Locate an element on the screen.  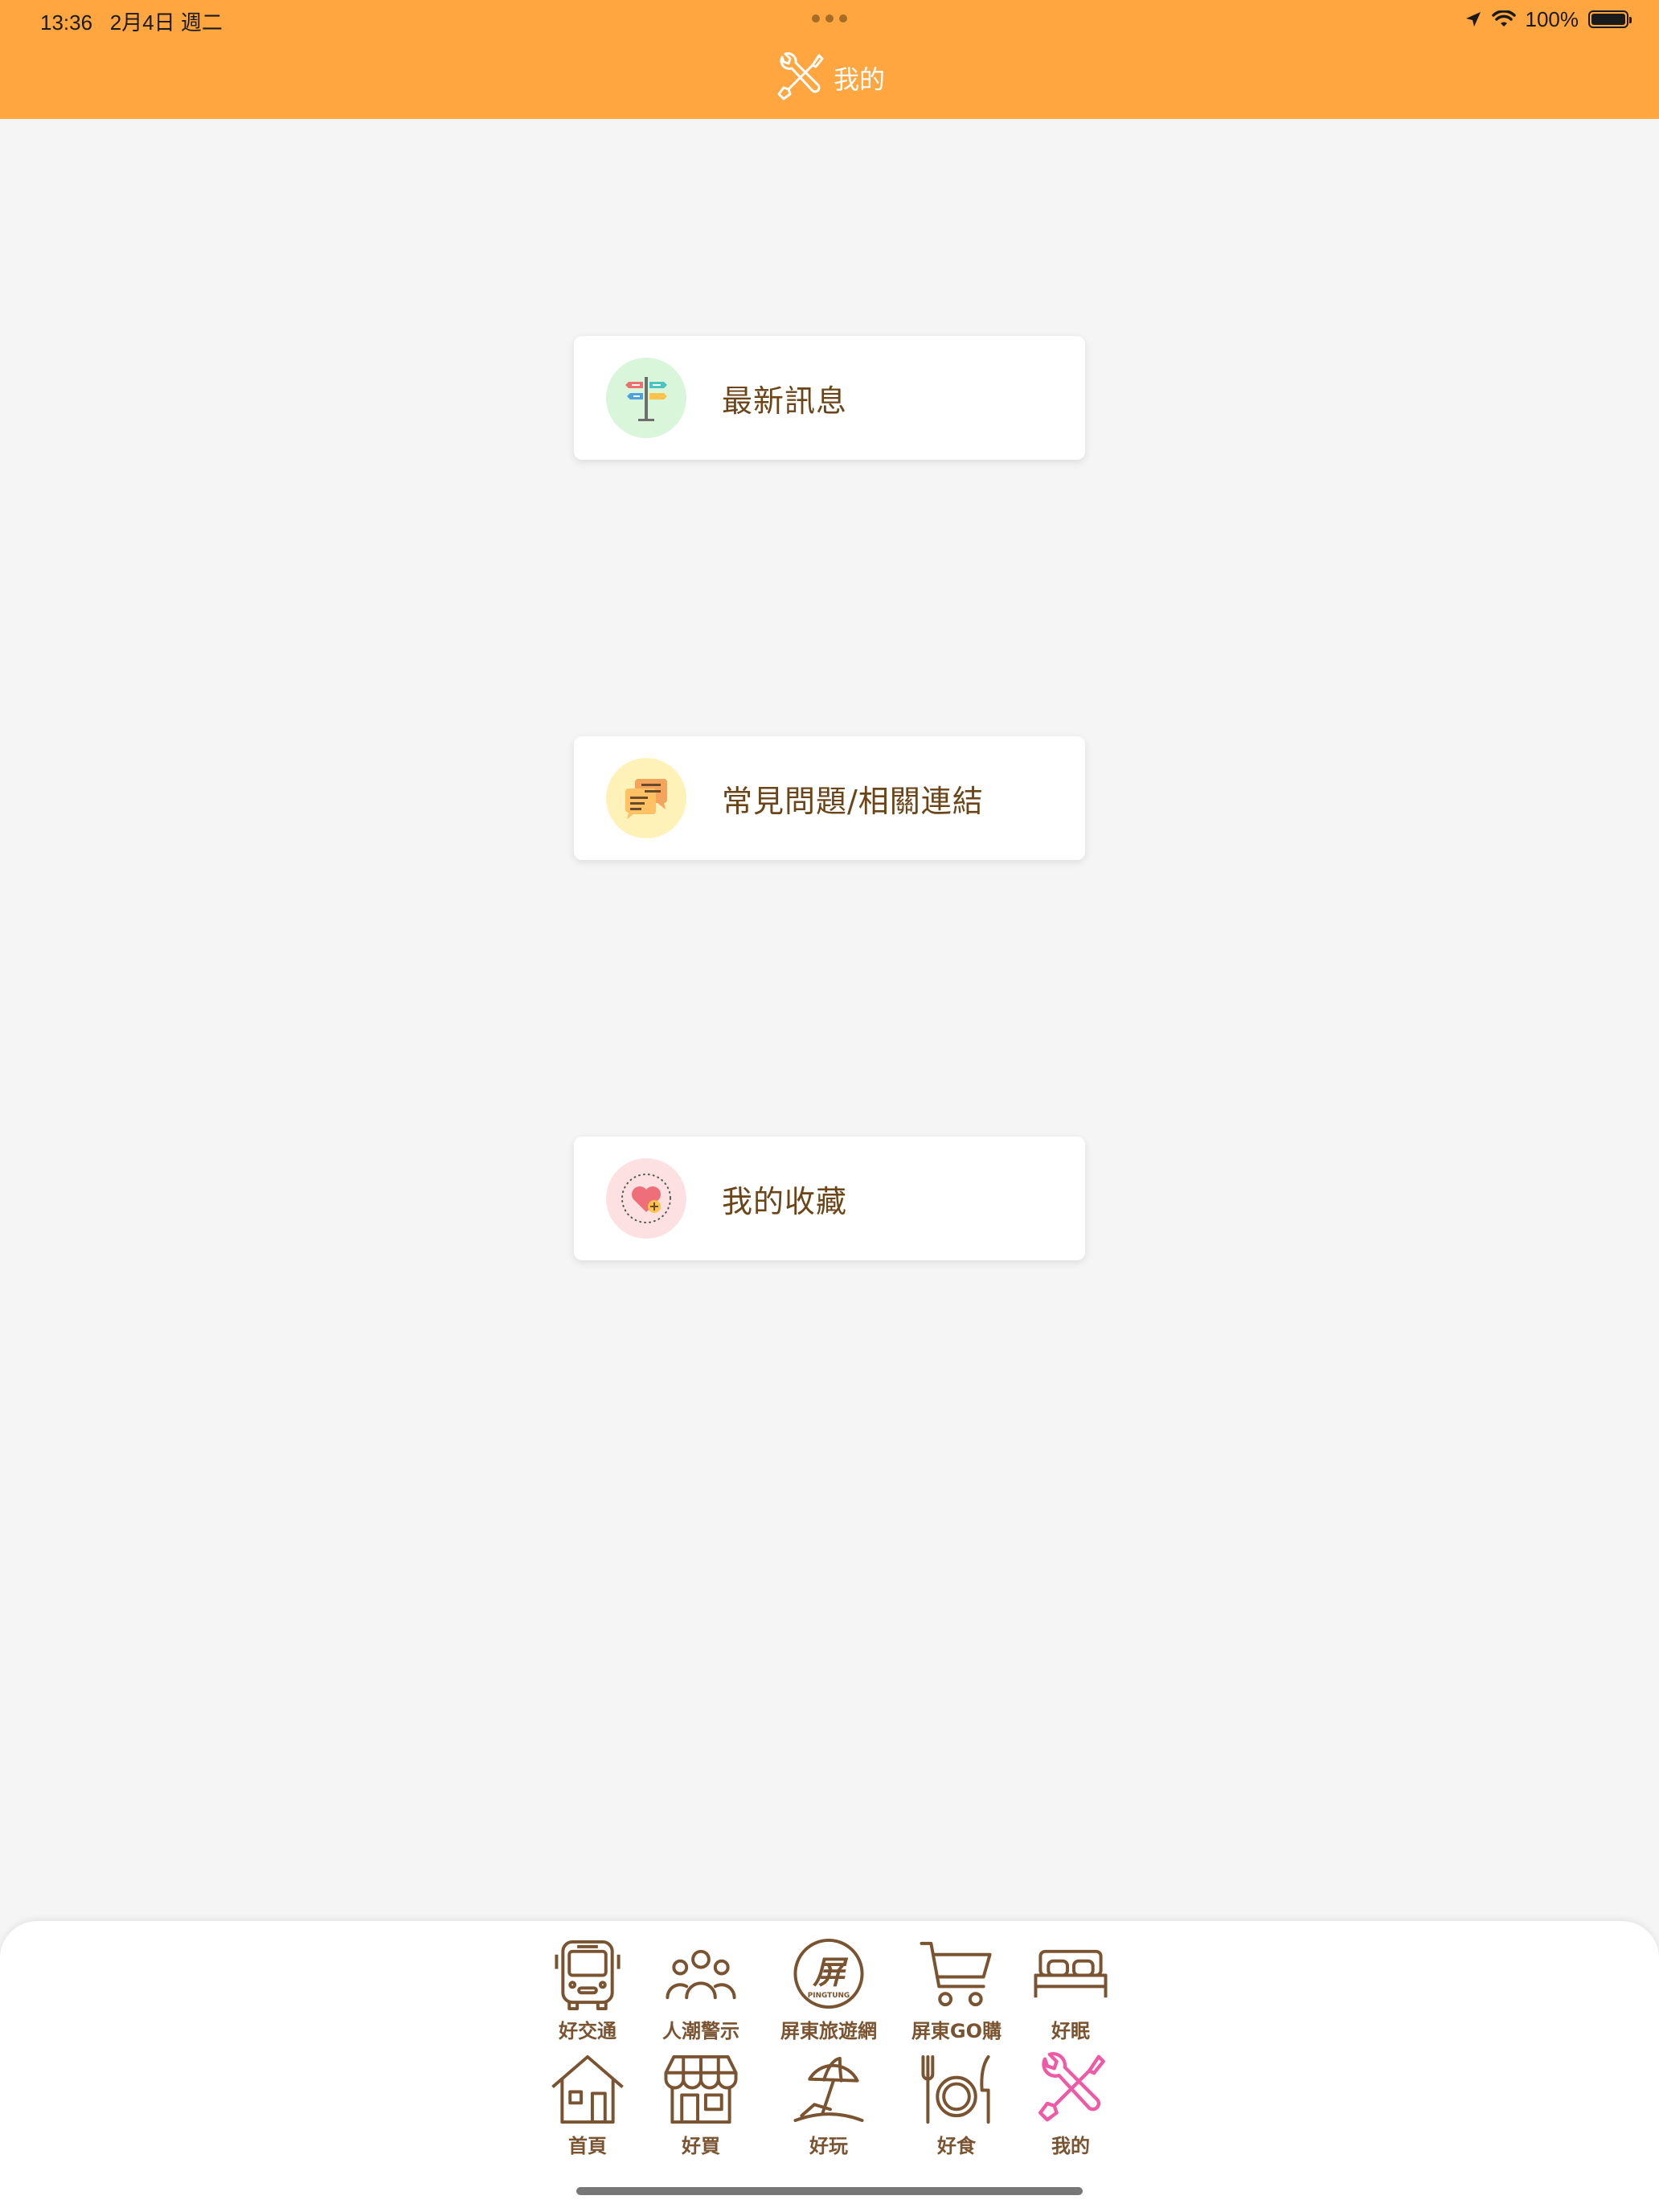
status-indicators: 100% is located at coordinates (1548, 19).